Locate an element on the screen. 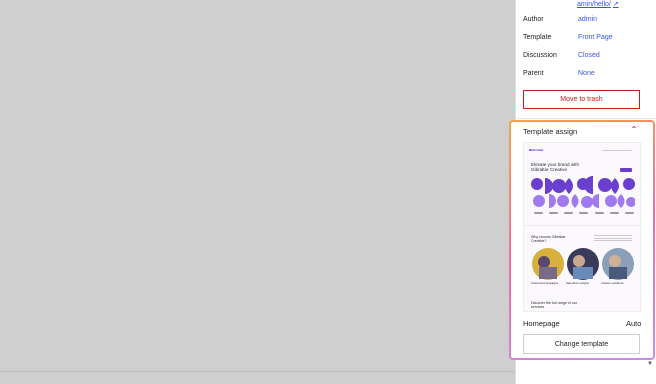 This screenshot has width=656, height=384. discussion-row: Discussion Closed is located at coordinates (583, 58).